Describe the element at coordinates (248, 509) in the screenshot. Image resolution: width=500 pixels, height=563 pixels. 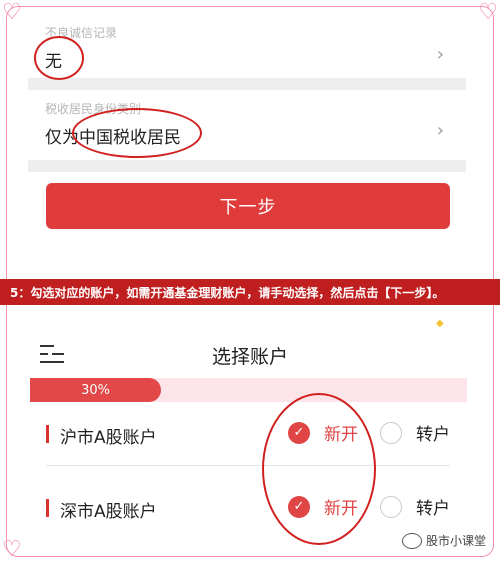
I see `account-row-sz: 深市A股账户 ✓ 新开 转户` at that location.